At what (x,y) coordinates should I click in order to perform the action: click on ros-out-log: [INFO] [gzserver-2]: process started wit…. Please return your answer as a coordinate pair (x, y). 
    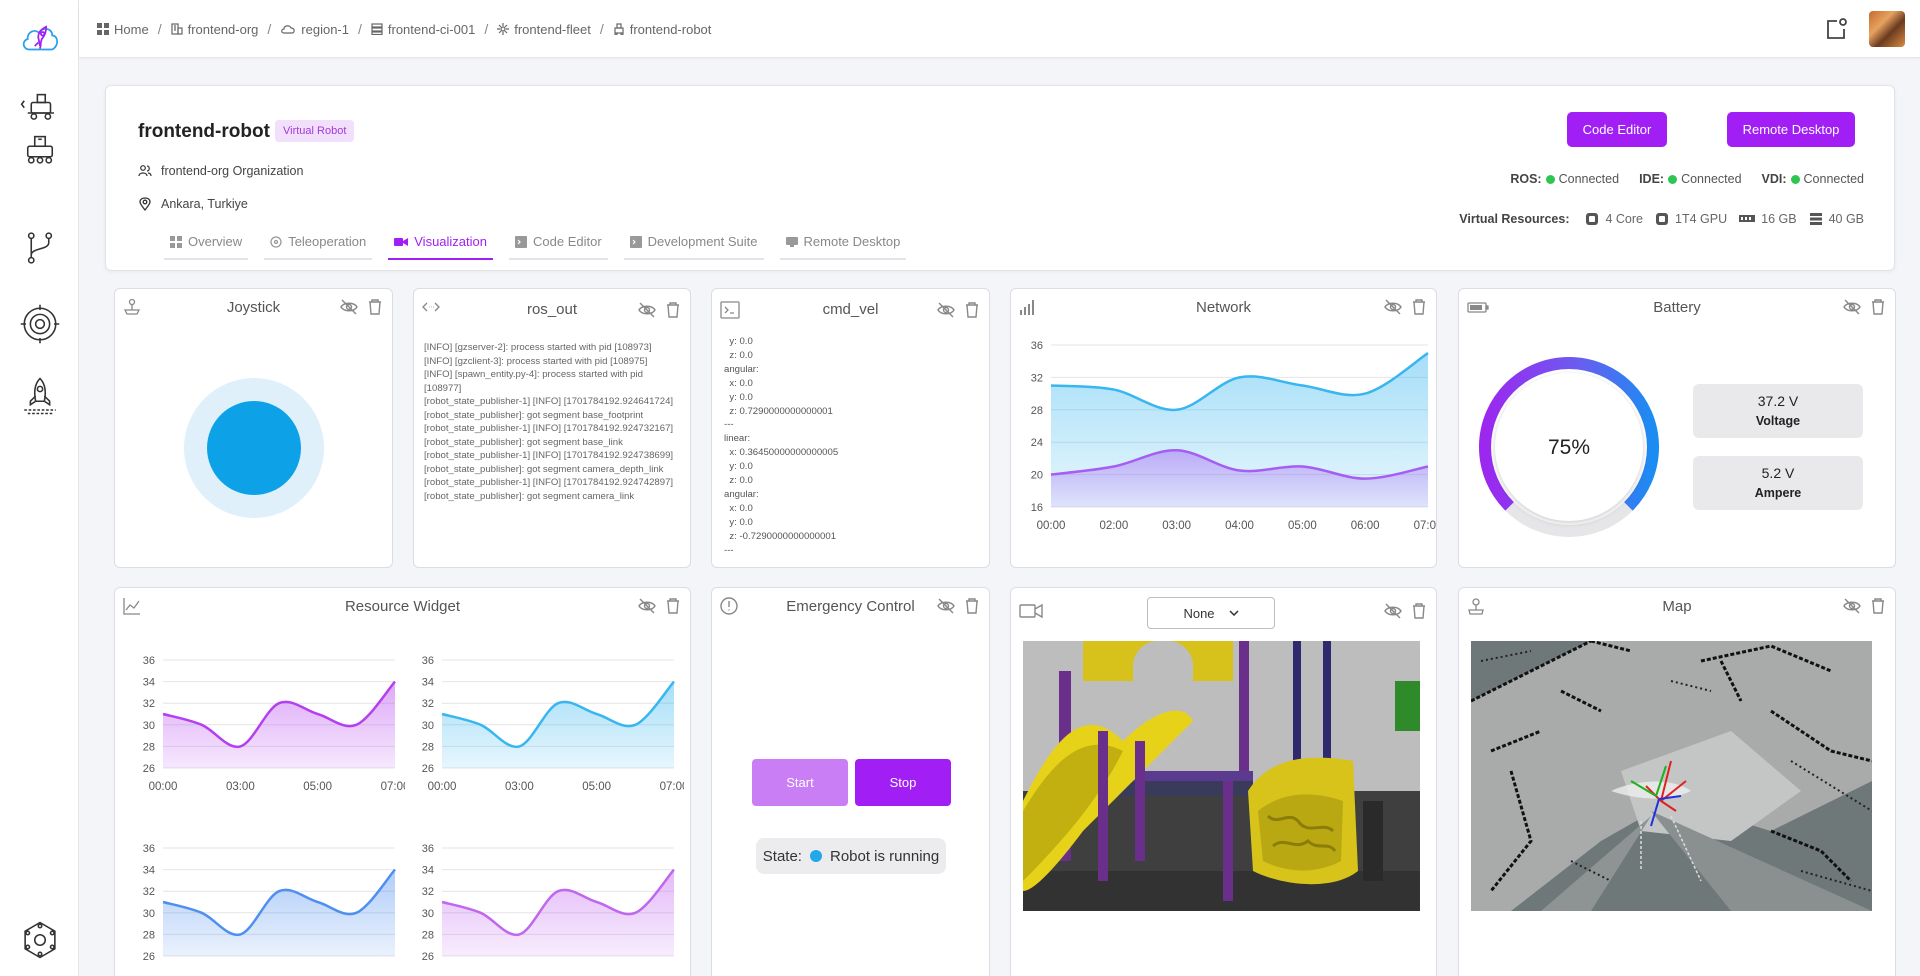
    Looking at the image, I should click on (549, 422).